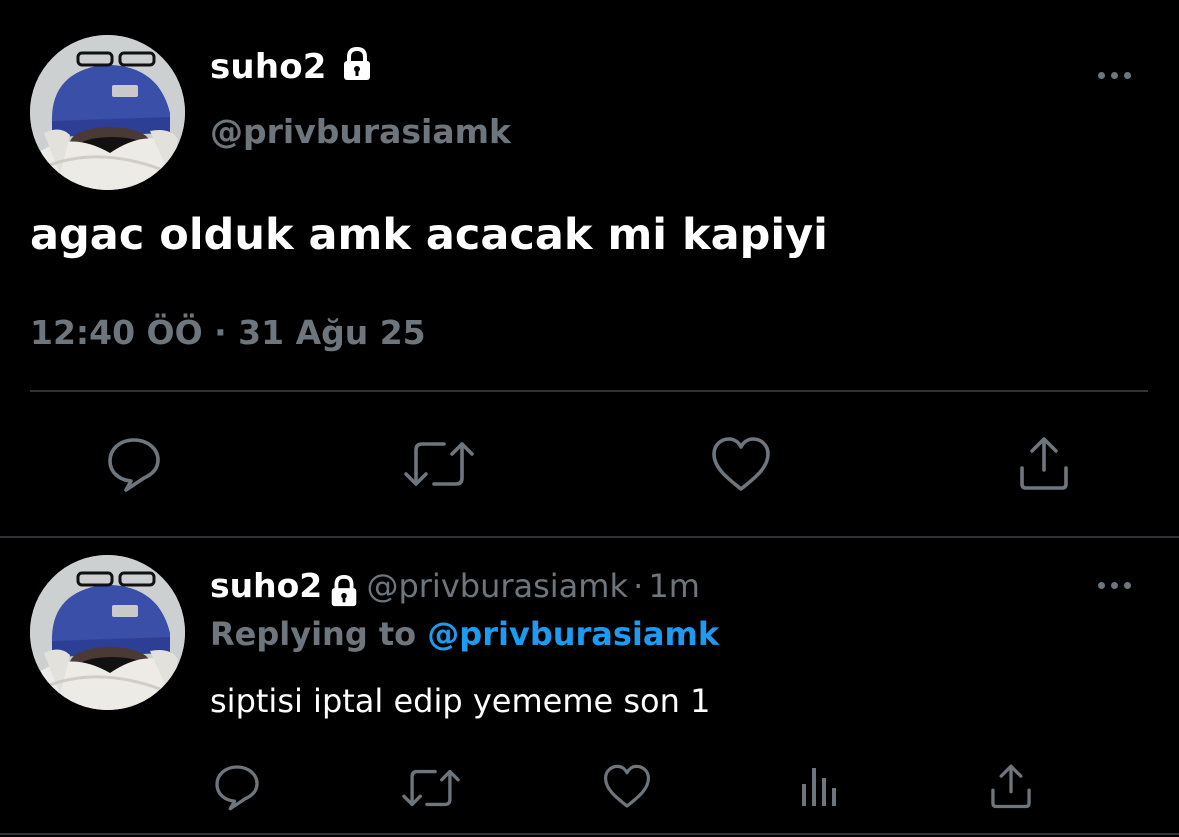 This screenshot has width=1179, height=837. What do you see at coordinates (107, 112) in the screenshot?
I see `main-tweet-avatar` at bounding box center [107, 112].